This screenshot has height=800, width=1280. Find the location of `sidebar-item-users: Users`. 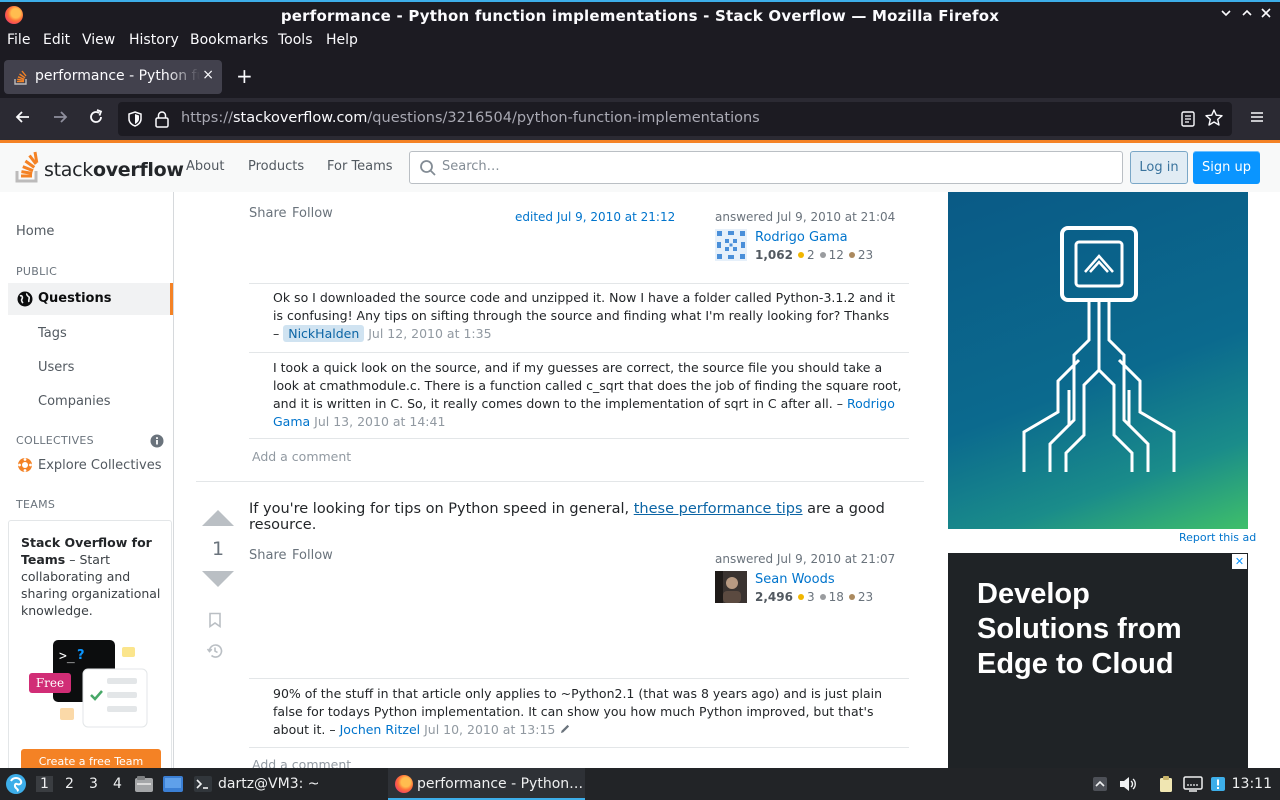

sidebar-item-users: Users is located at coordinates (56, 367).